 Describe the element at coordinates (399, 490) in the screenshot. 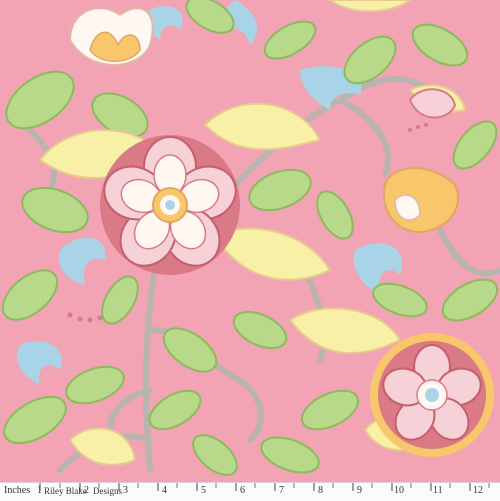

I see `ruler-number: 10` at that location.